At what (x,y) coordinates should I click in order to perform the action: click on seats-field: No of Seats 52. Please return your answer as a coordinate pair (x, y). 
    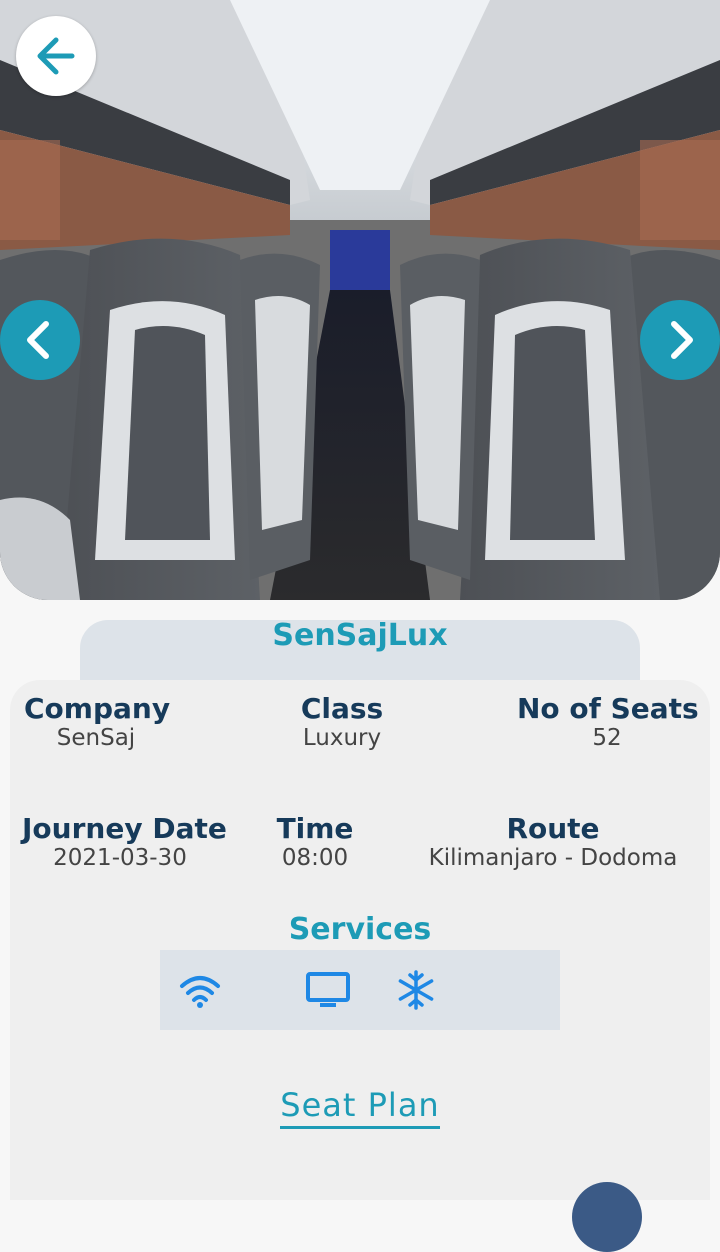
    Looking at the image, I should click on (608, 722).